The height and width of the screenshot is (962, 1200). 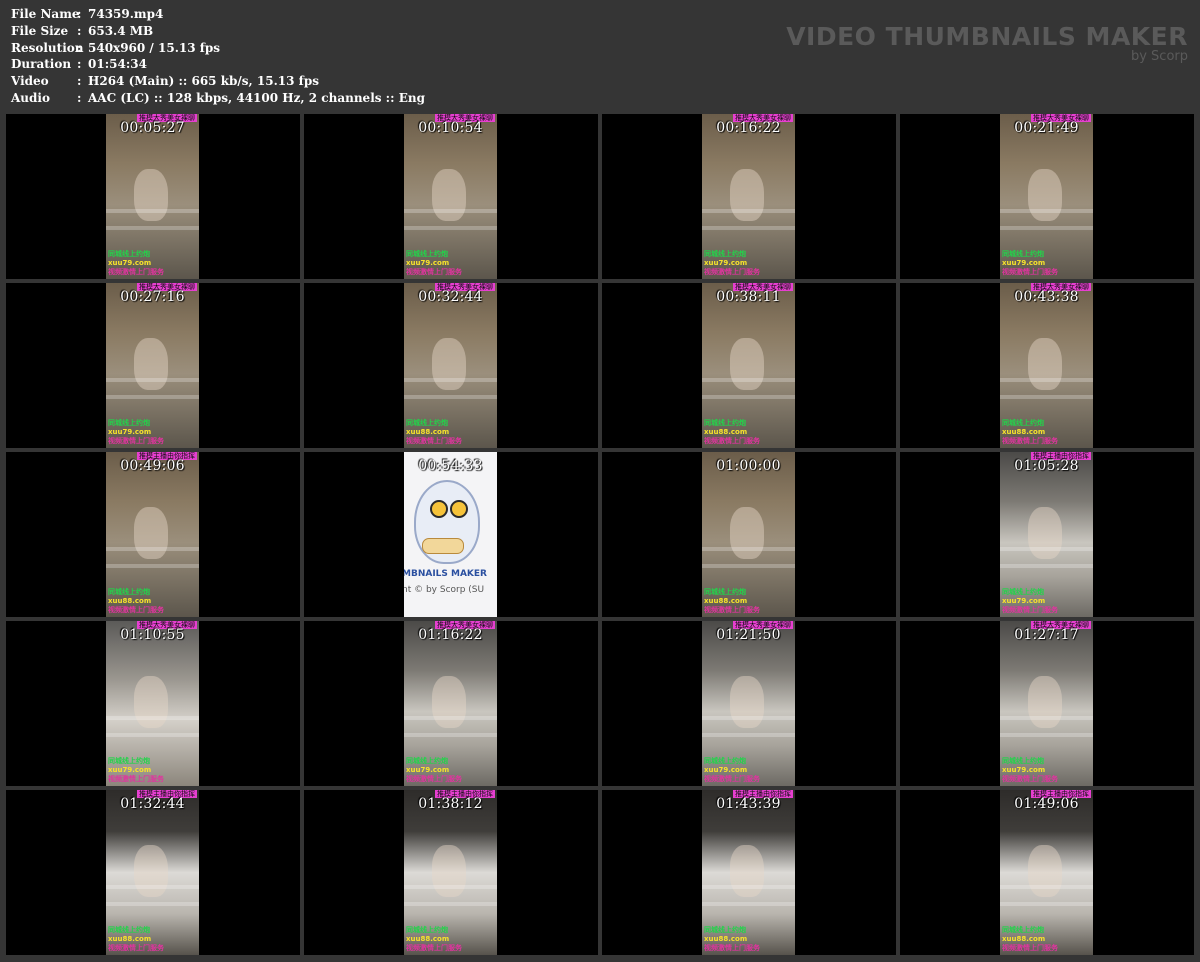 I want to click on video-frame: 推模主播由你指挥 同城线上约炮 xuu88.com 视频激情上门服务 01:38:12, so click(x=450, y=872).